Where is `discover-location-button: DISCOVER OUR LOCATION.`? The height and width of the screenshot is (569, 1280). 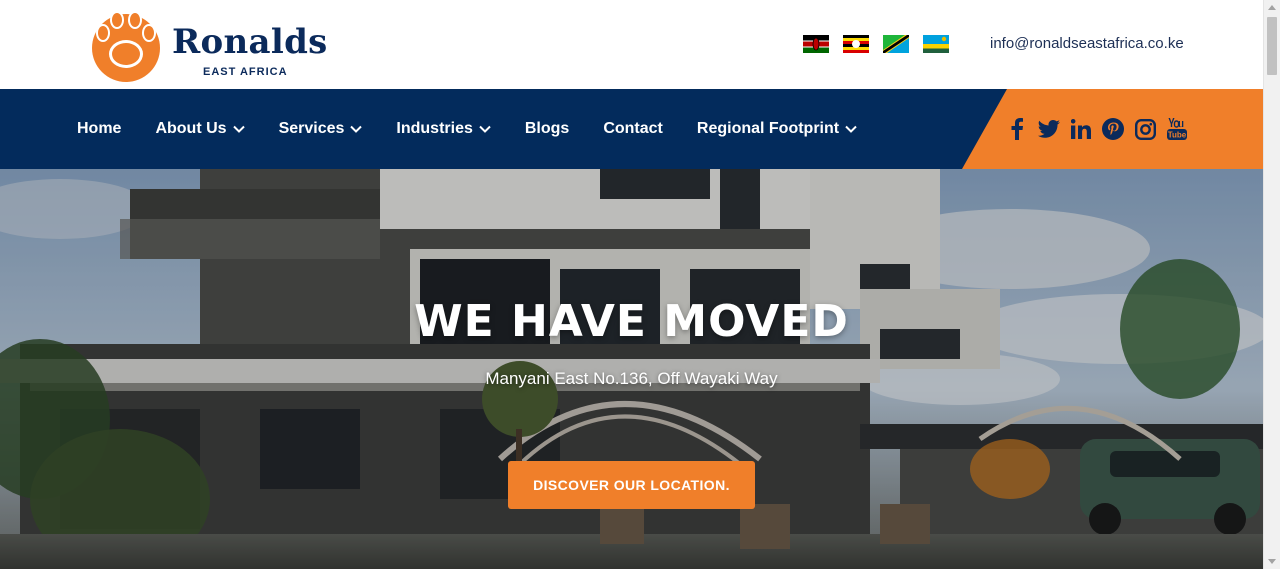 discover-location-button: DISCOVER OUR LOCATION. is located at coordinates (631, 485).